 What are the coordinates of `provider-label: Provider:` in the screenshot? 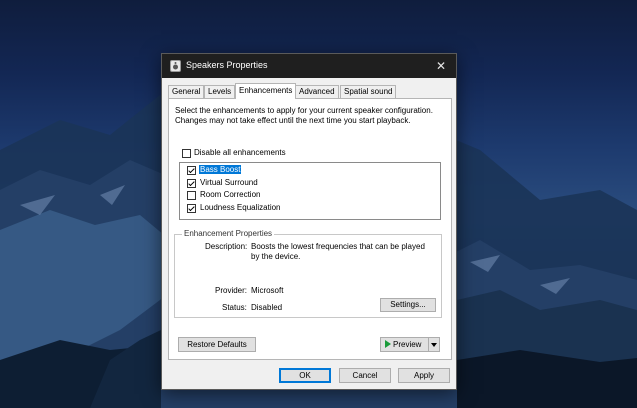 It's located at (231, 290).